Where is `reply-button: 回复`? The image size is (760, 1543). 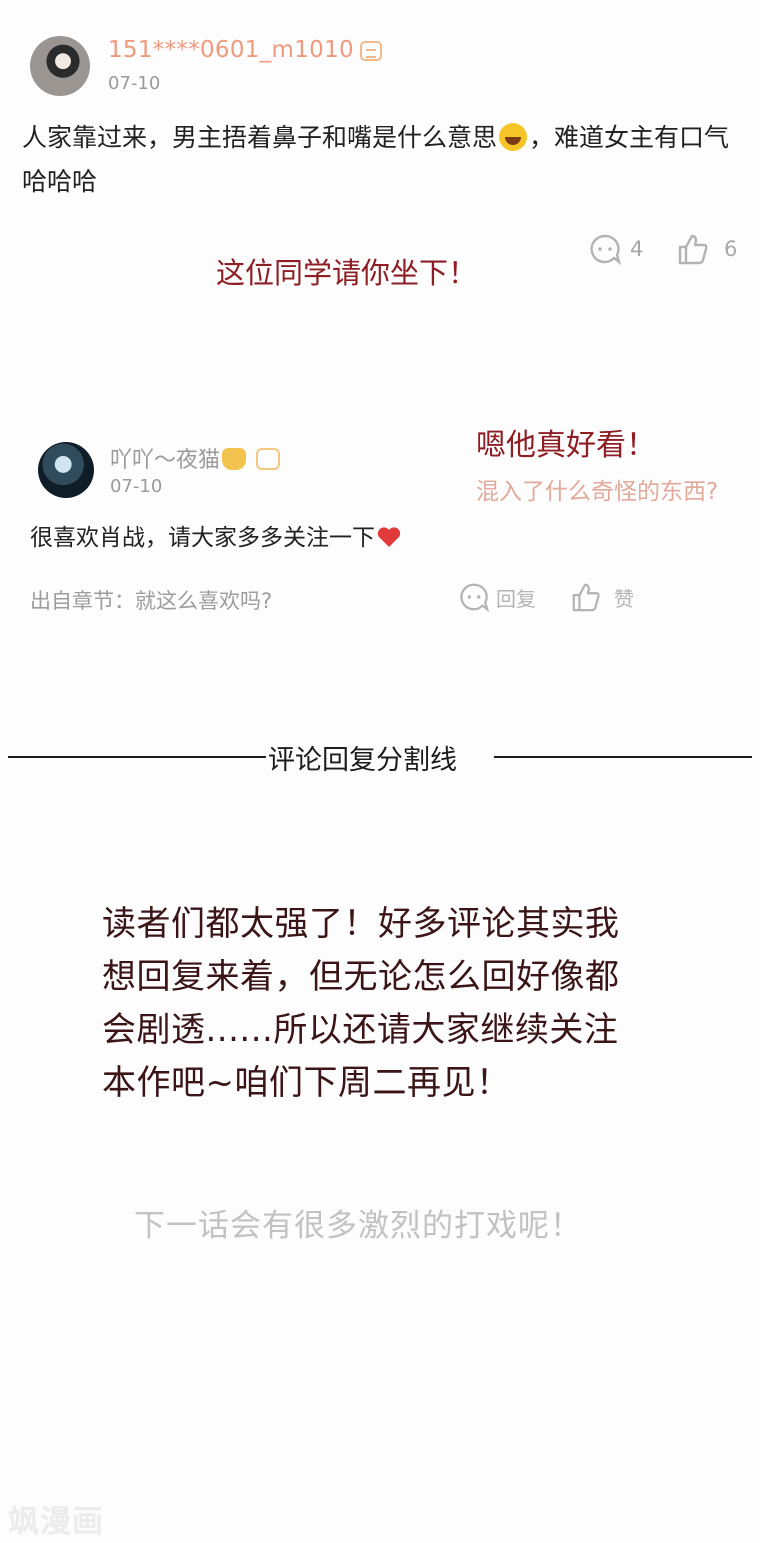
reply-button: 回复 is located at coordinates (497, 597).